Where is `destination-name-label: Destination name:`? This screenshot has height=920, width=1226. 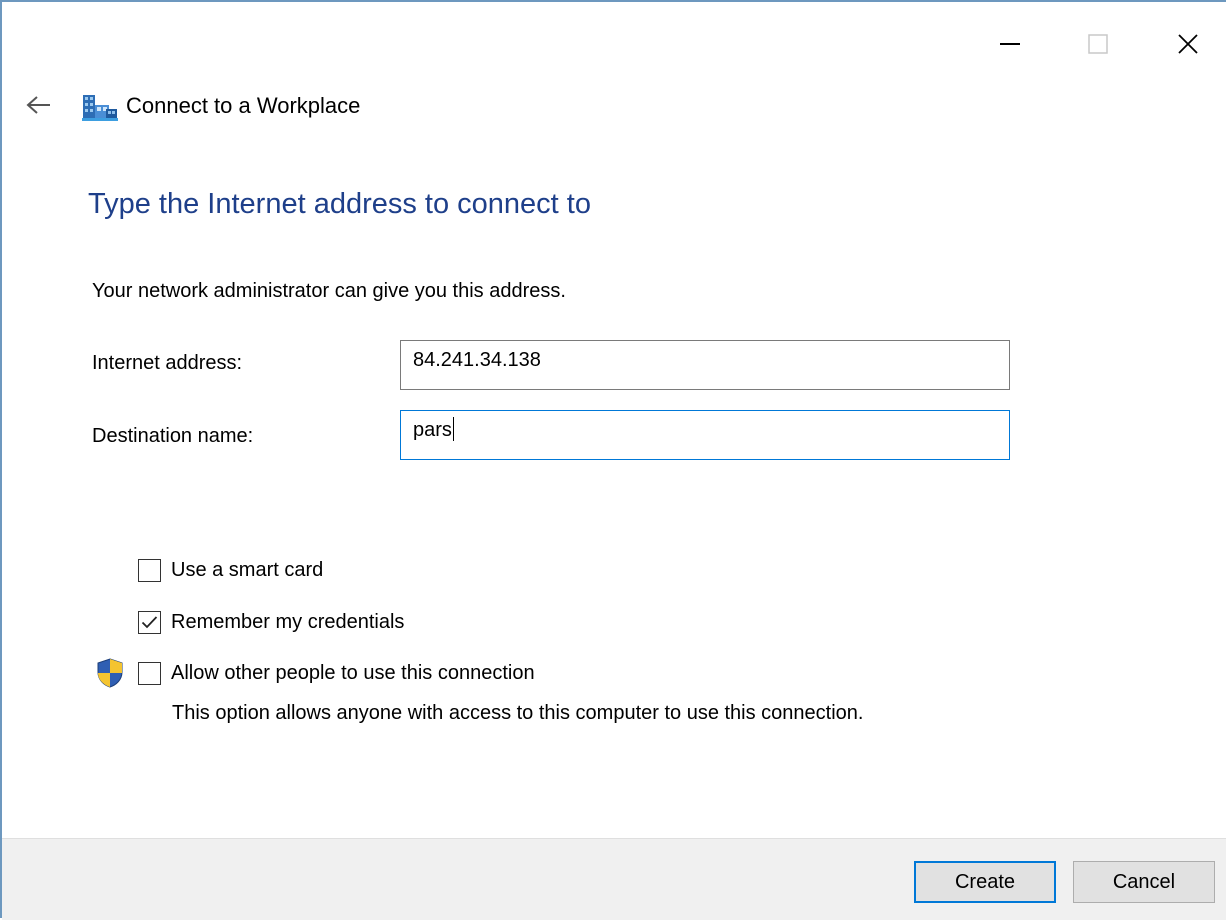
destination-name-label: Destination name: is located at coordinates (173, 436).